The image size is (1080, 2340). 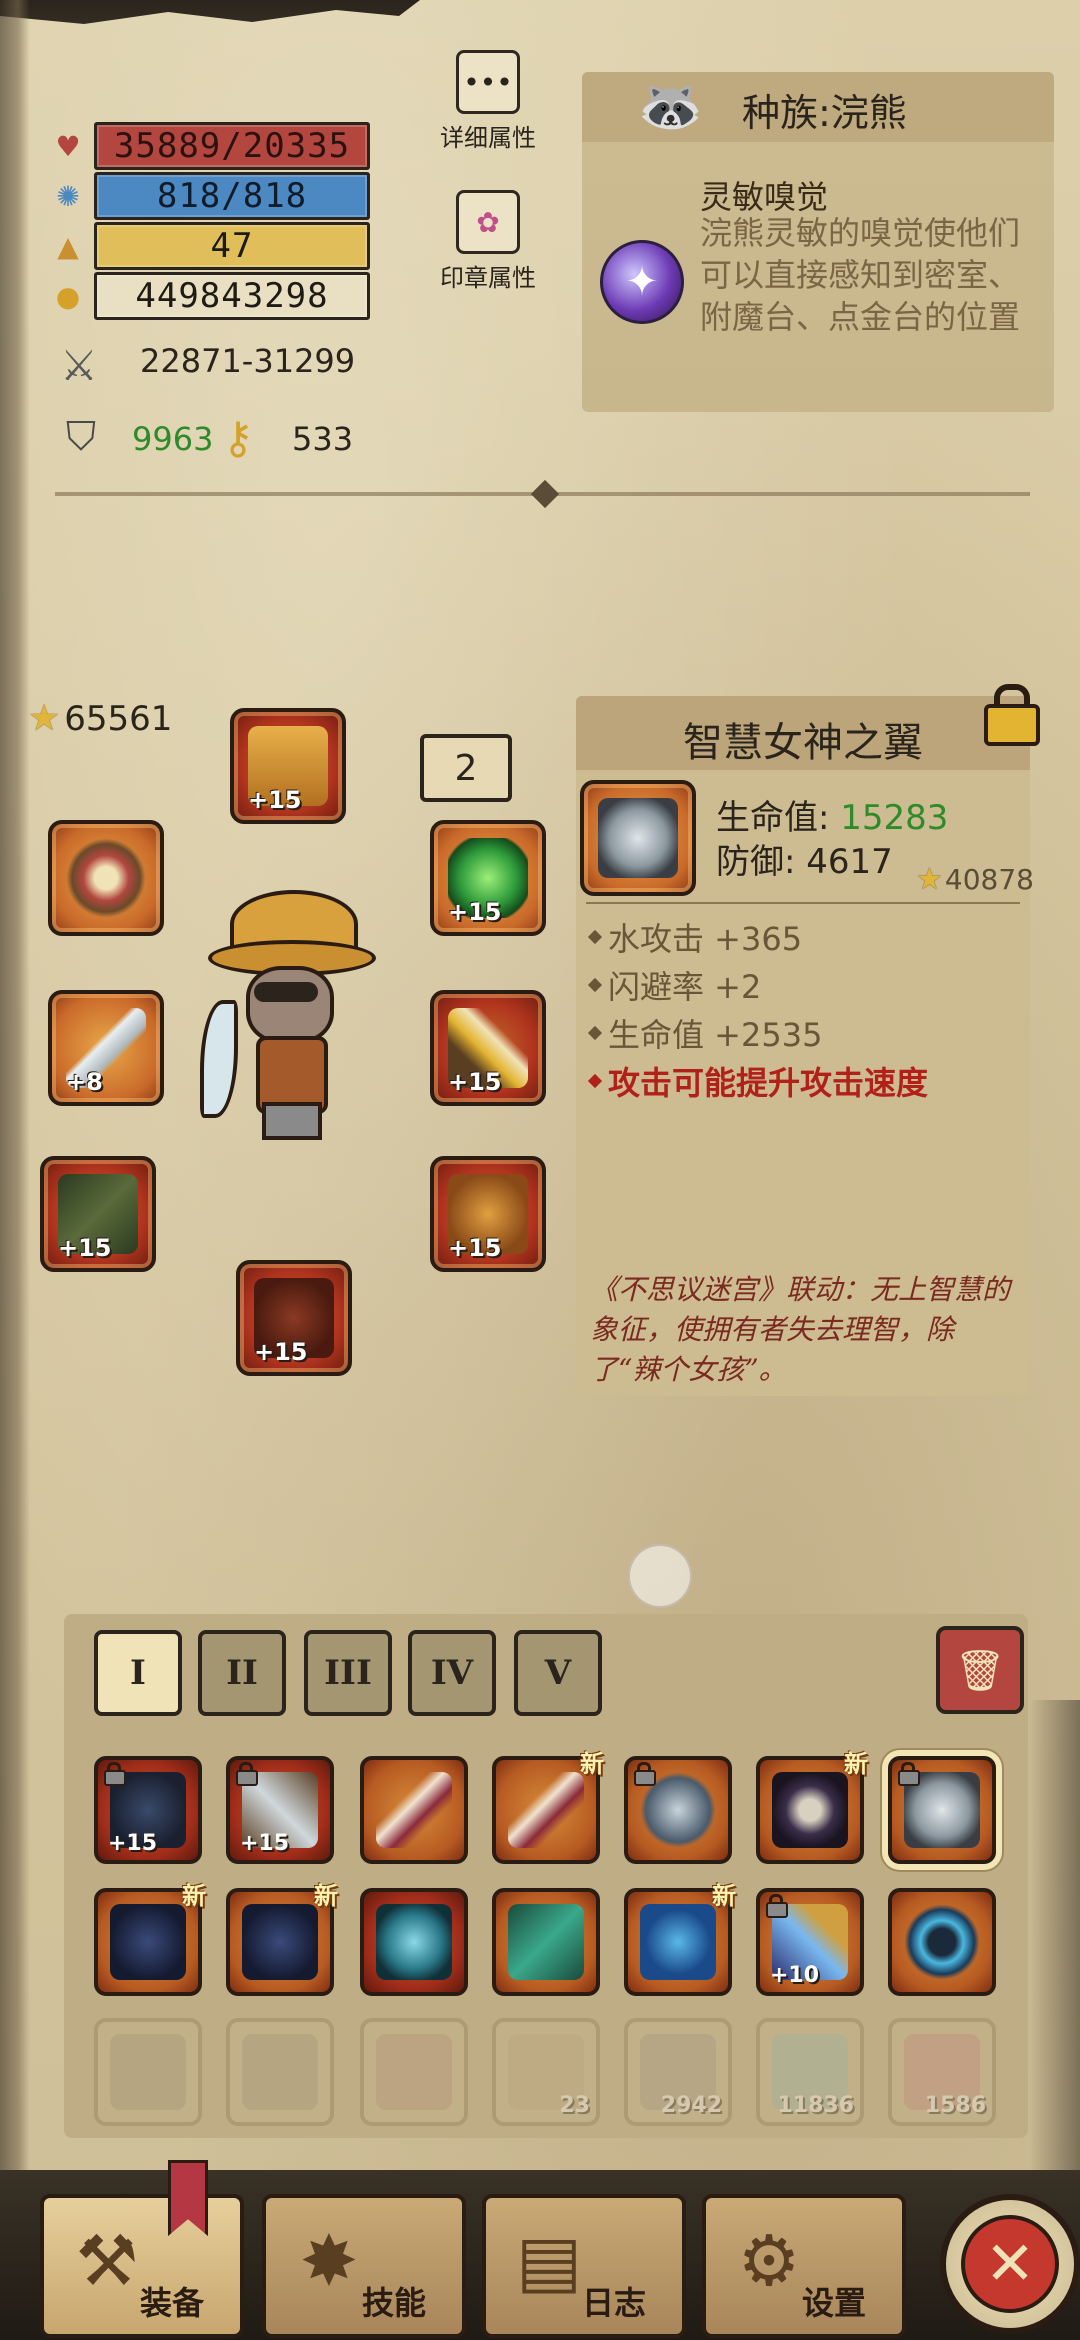 What do you see at coordinates (292, 1121) in the screenshot?
I see `hero-legs` at bounding box center [292, 1121].